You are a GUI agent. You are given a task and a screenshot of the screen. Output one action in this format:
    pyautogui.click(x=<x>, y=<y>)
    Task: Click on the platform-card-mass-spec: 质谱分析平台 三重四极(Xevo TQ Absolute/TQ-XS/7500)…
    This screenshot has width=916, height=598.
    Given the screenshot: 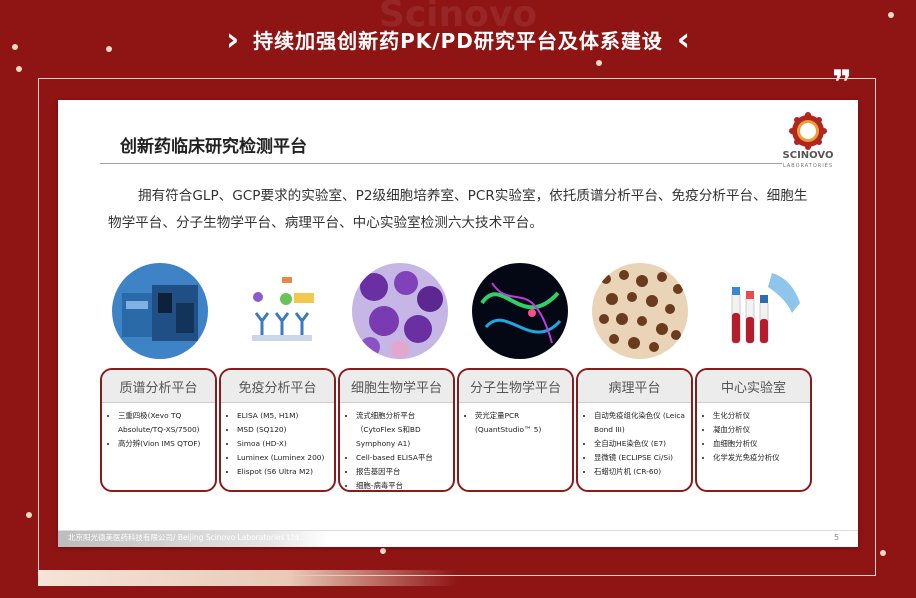 What is the action you would take?
    pyautogui.click(x=158, y=430)
    